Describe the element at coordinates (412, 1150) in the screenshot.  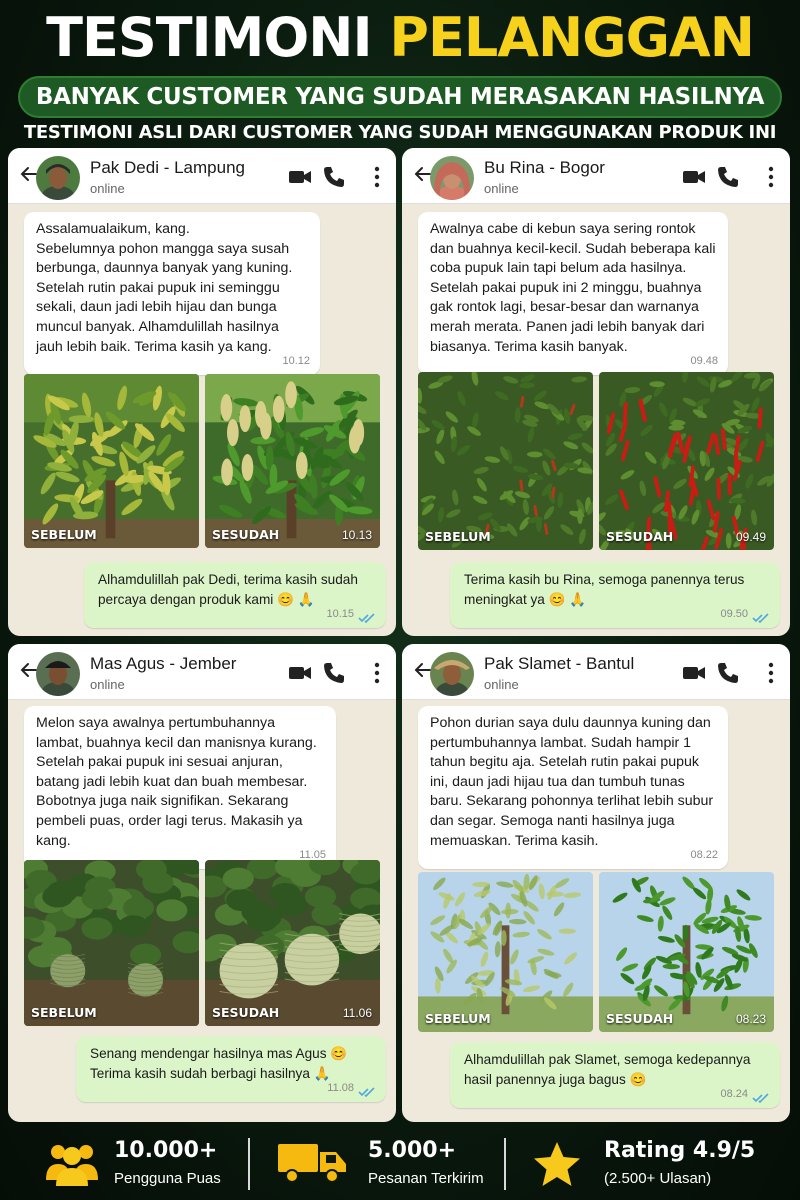
I see `stat-value: 5.000+` at that location.